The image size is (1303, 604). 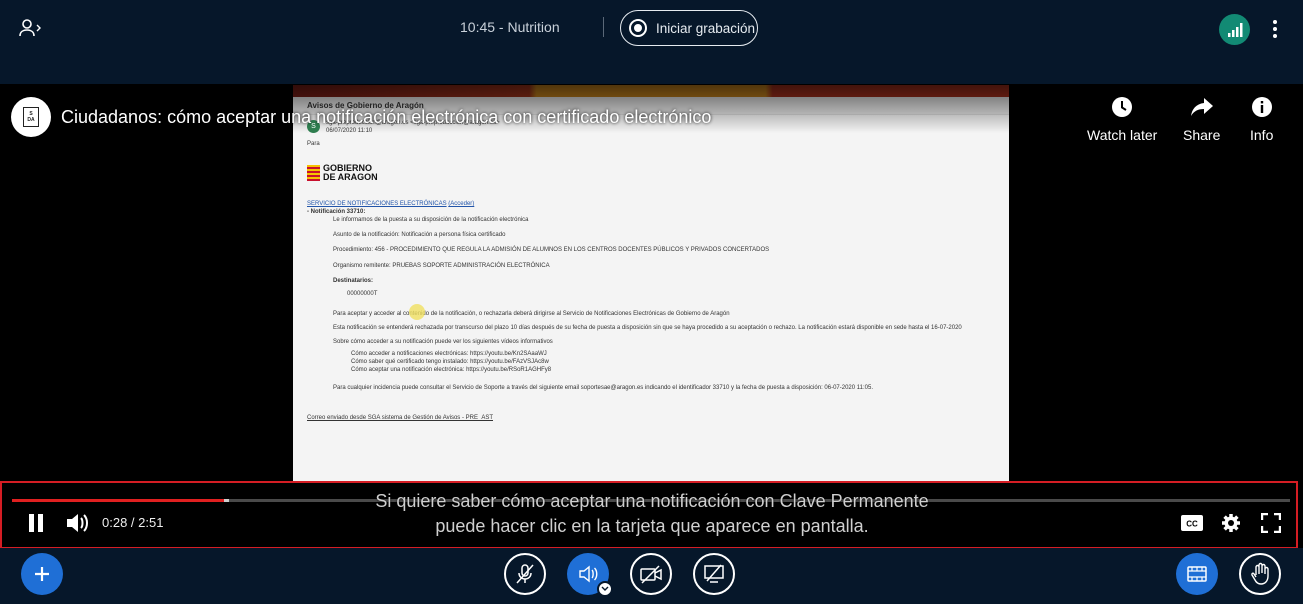 What do you see at coordinates (417, 312) in the screenshot?
I see `mouse-pointer-highlight` at bounding box center [417, 312].